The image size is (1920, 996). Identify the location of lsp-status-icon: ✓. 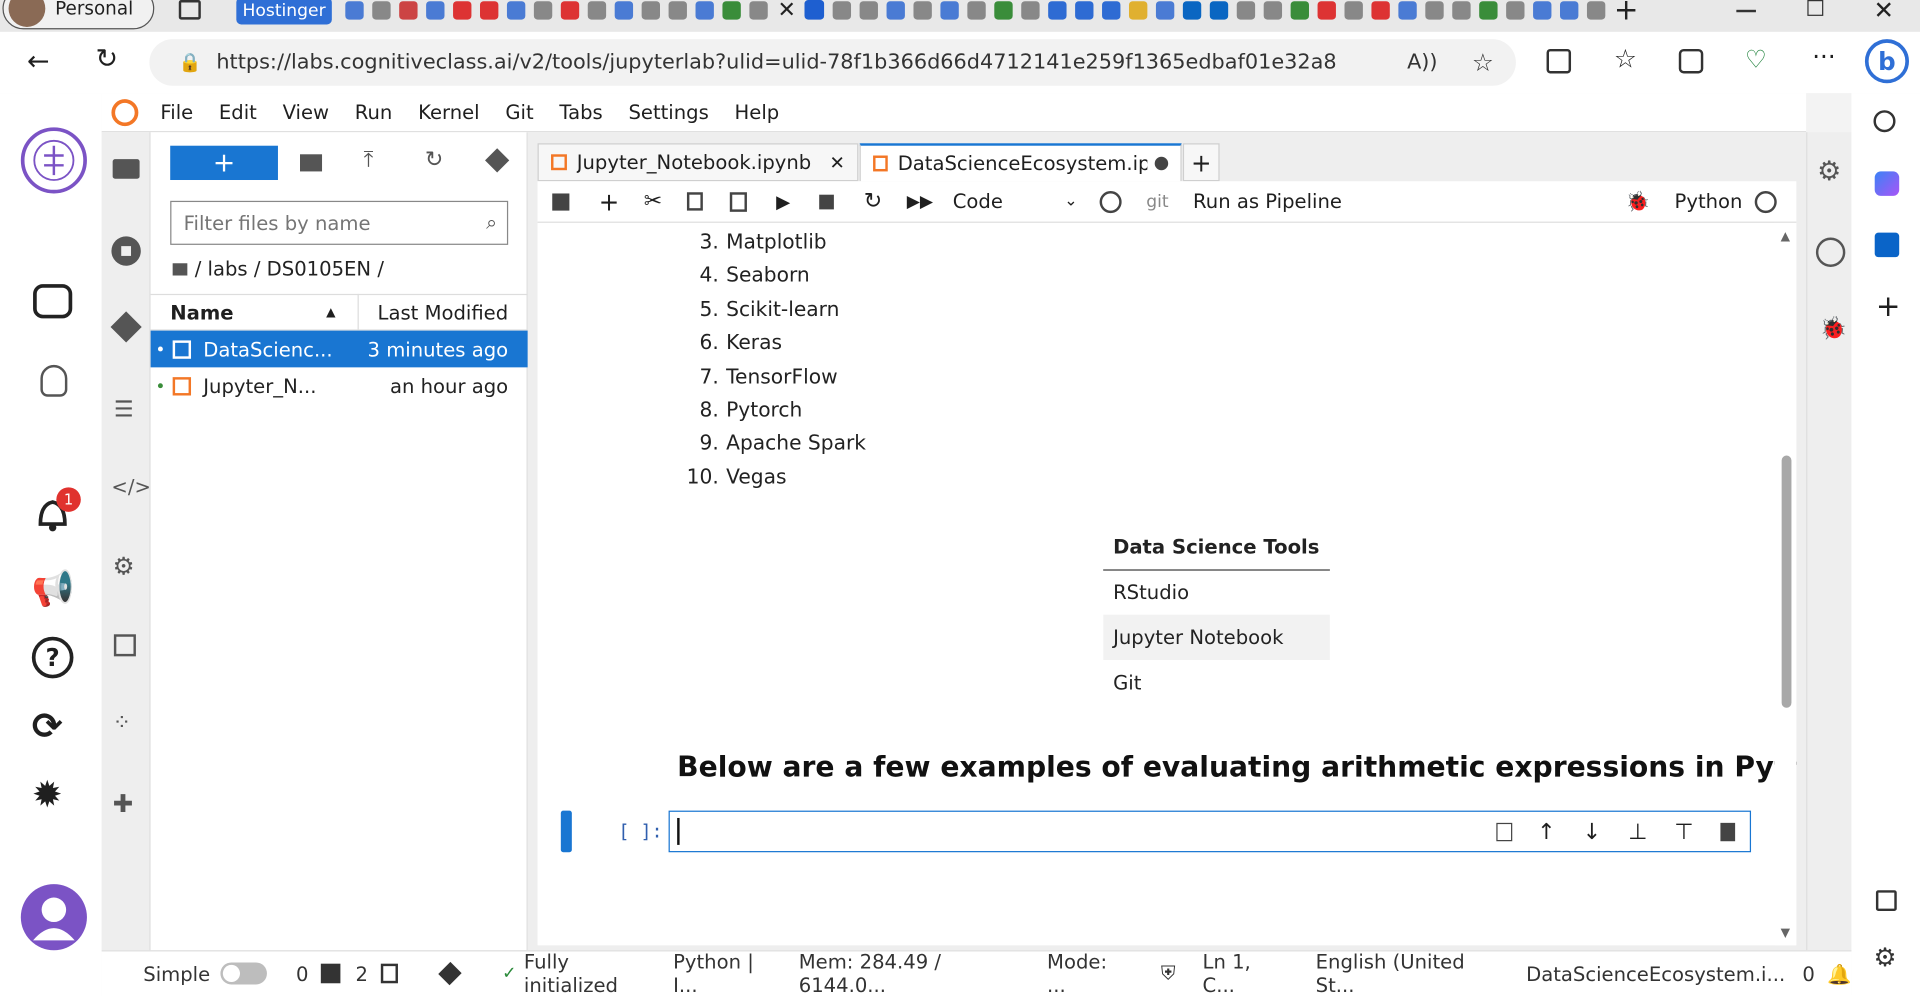
(509, 974).